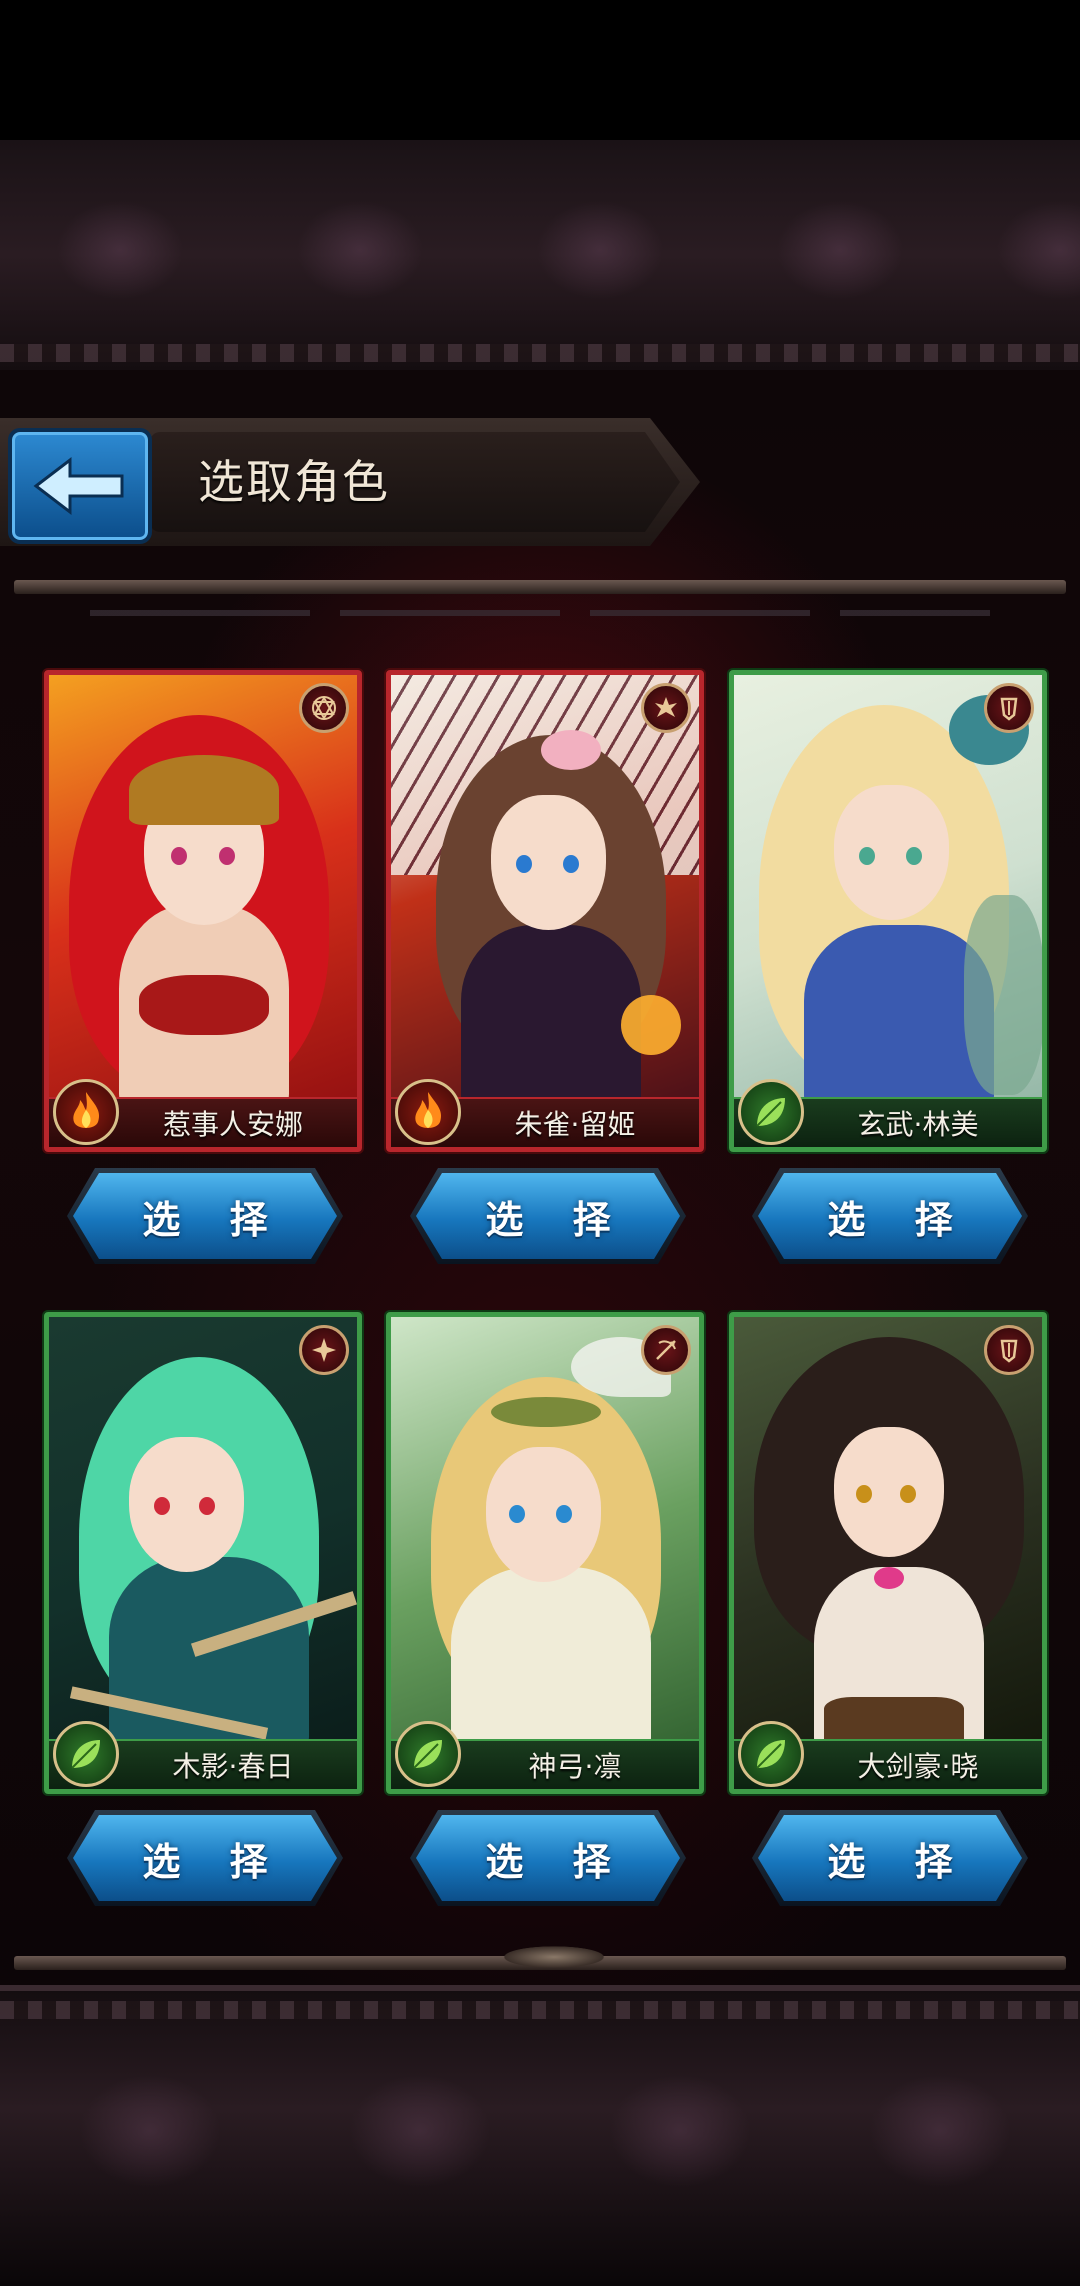 The width and height of the screenshot is (1080, 2286). Describe the element at coordinates (294, 482) in the screenshot. I see `page-title: 选取角色` at that location.